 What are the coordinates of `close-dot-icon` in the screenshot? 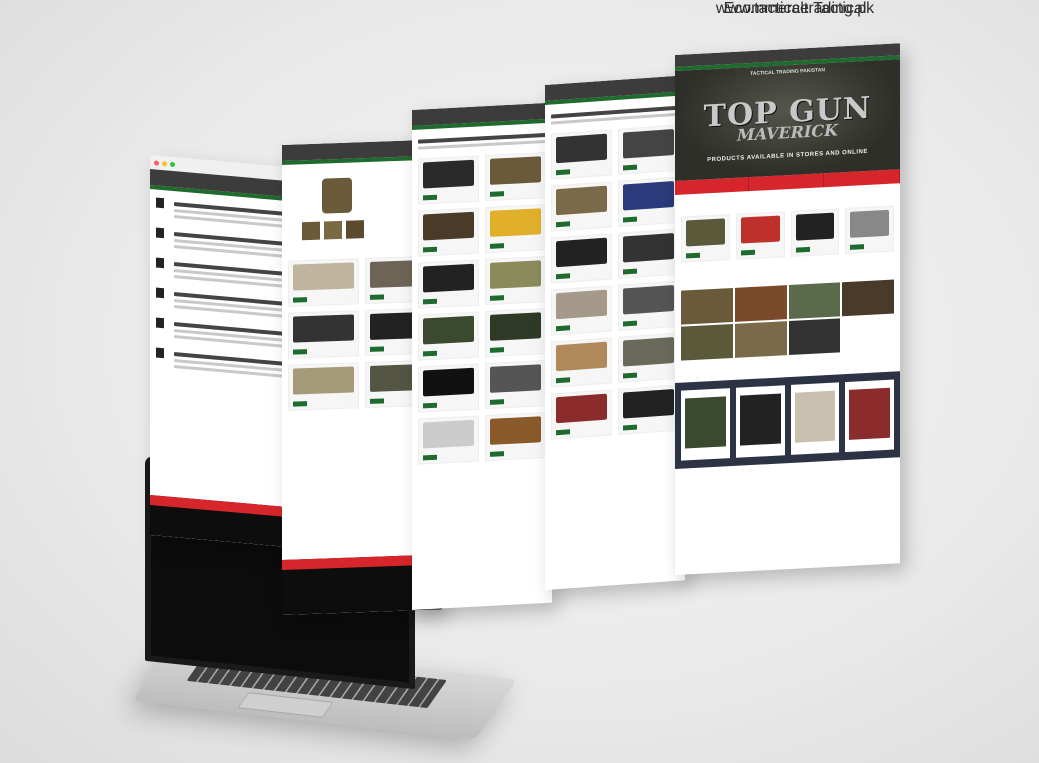 It's located at (156, 162).